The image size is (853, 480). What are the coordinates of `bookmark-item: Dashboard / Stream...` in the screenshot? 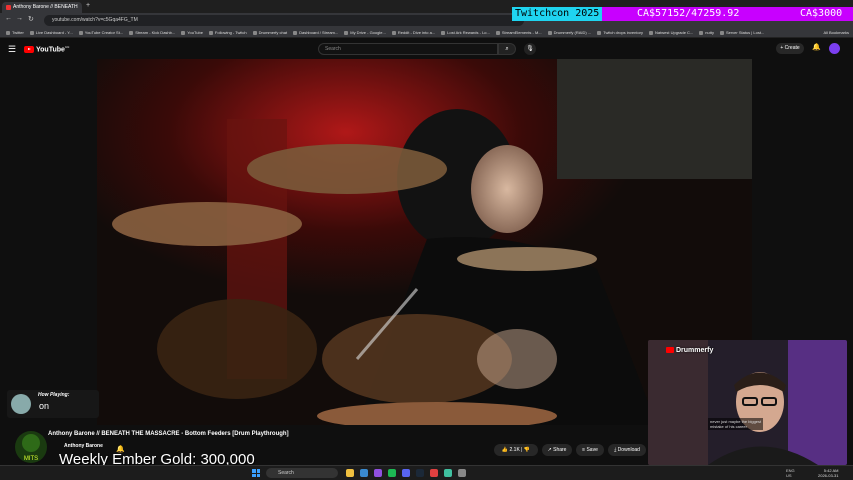 It's located at (315, 32).